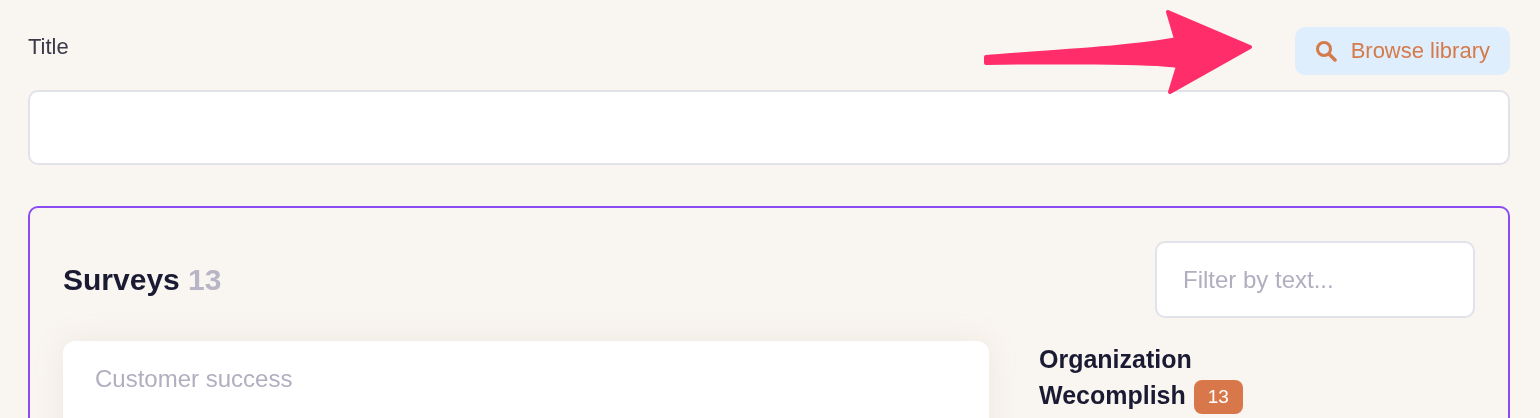 The height and width of the screenshot is (418, 1540). I want to click on survey-card: Customer success, so click(526, 379).